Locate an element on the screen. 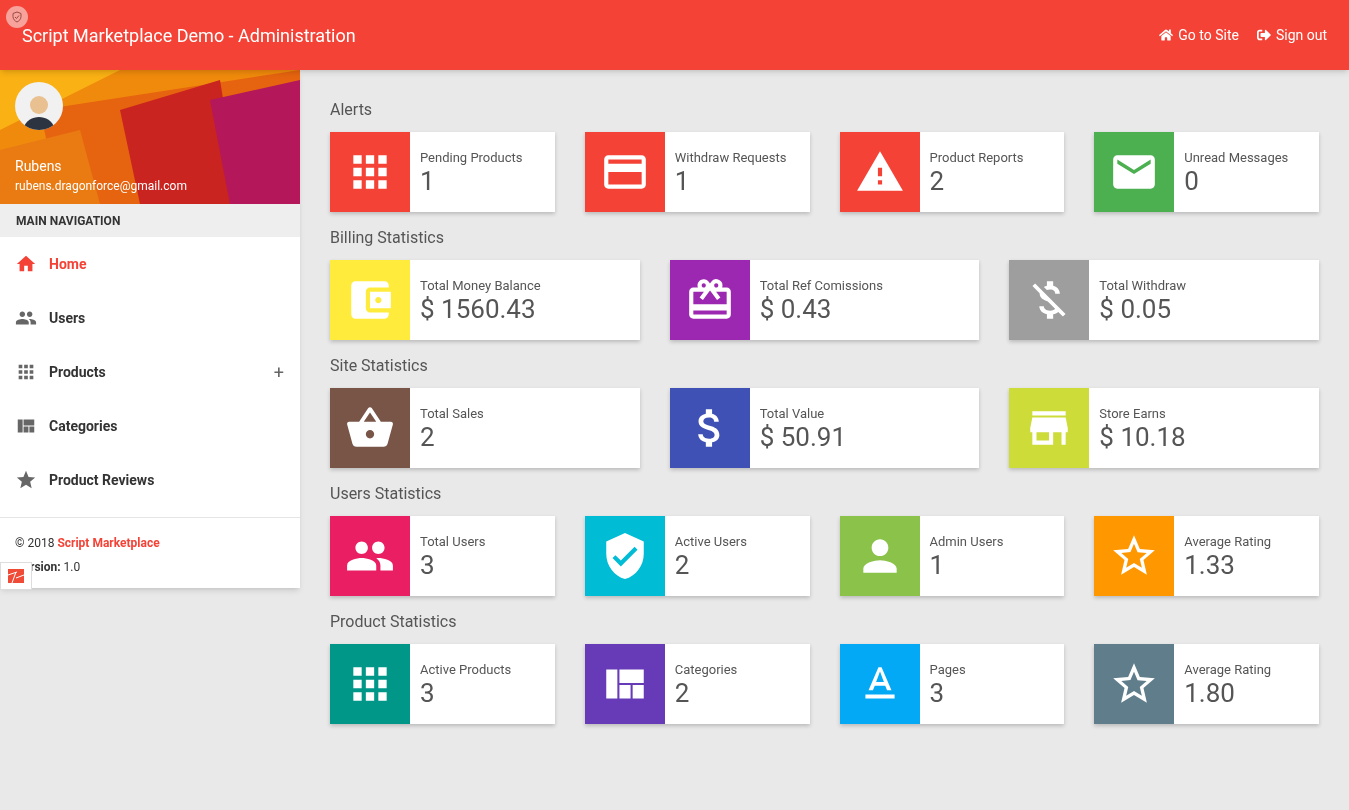 This screenshot has height=810, width=1349. section-heading: Product Statistics is located at coordinates (394, 622).